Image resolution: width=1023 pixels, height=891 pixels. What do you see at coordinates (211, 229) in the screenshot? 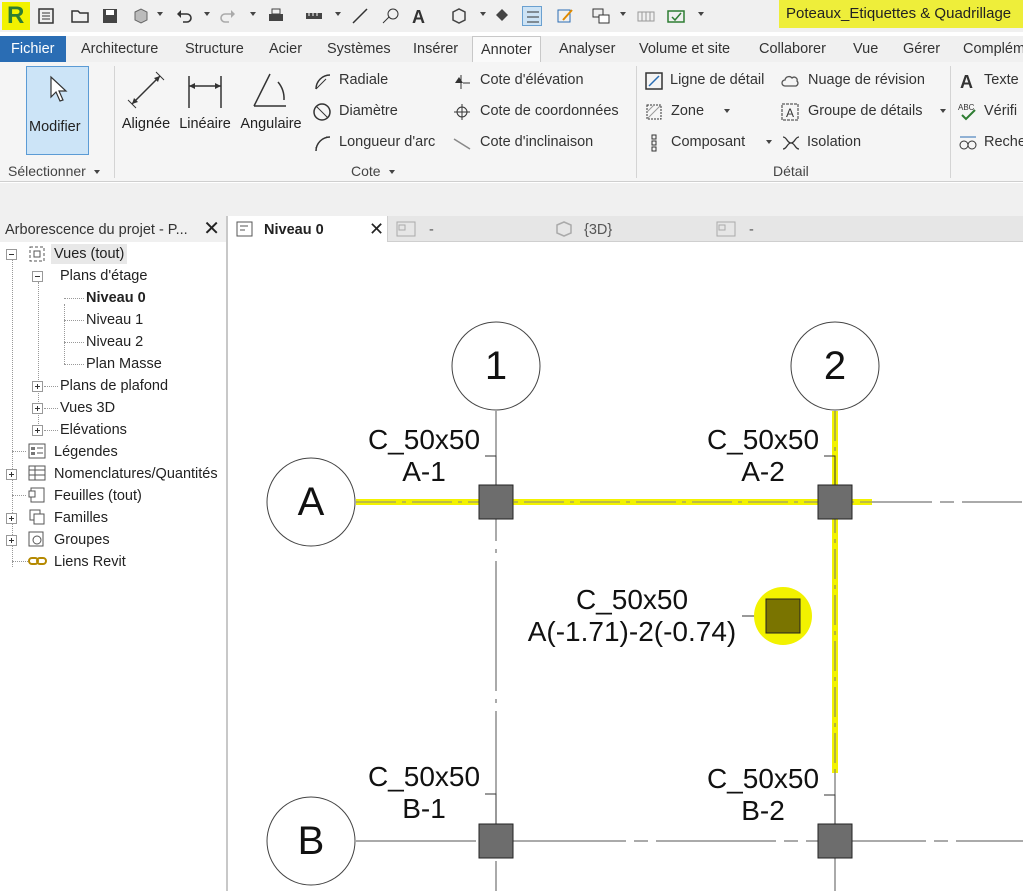
I see `close-icon: ✕` at bounding box center [211, 229].